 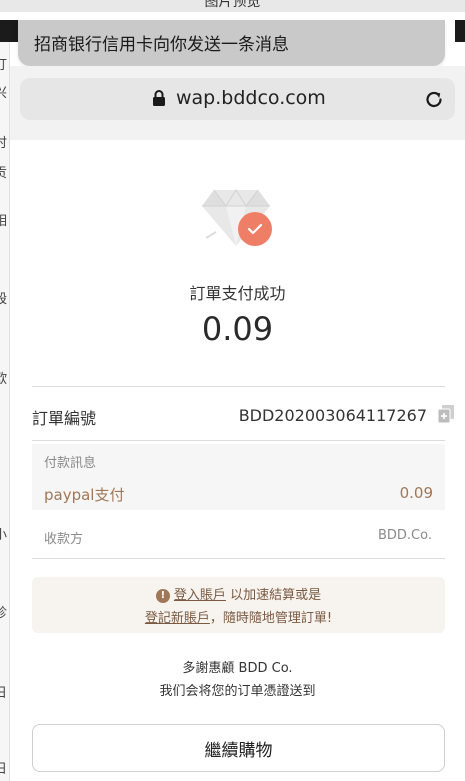 What do you see at coordinates (237, 668) in the screenshot?
I see `thanks-message: 多謝惠顧 BDD Co.` at bounding box center [237, 668].